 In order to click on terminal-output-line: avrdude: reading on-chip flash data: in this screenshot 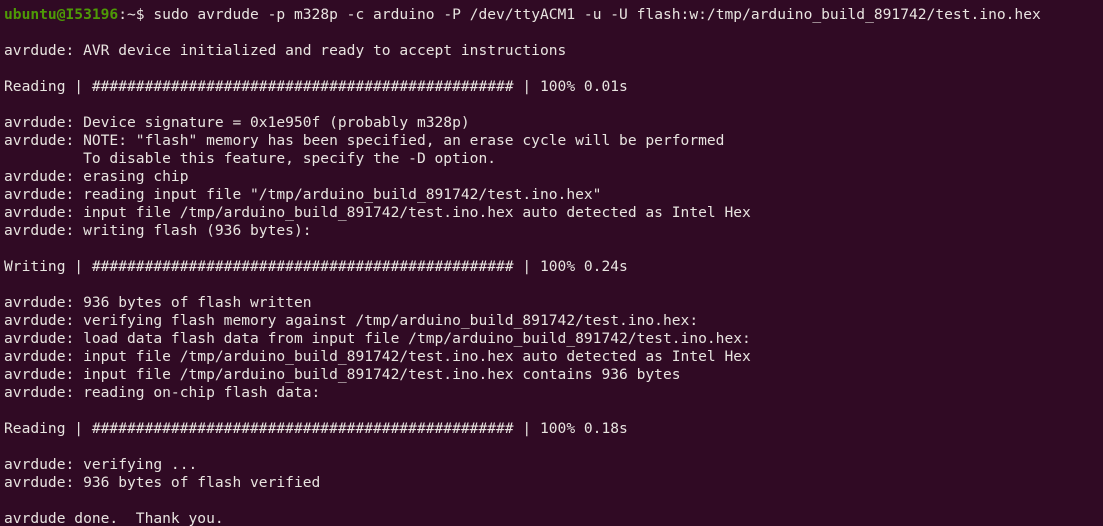, I will do `click(162, 392)`.